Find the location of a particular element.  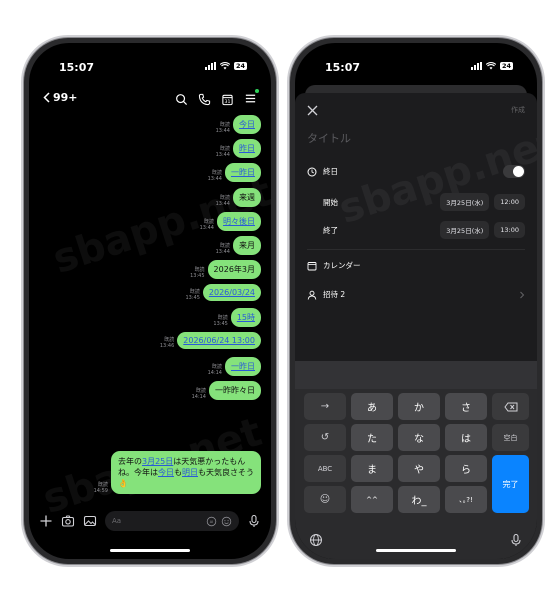

message-bubble: 15時 is located at coordinates (245, 317).